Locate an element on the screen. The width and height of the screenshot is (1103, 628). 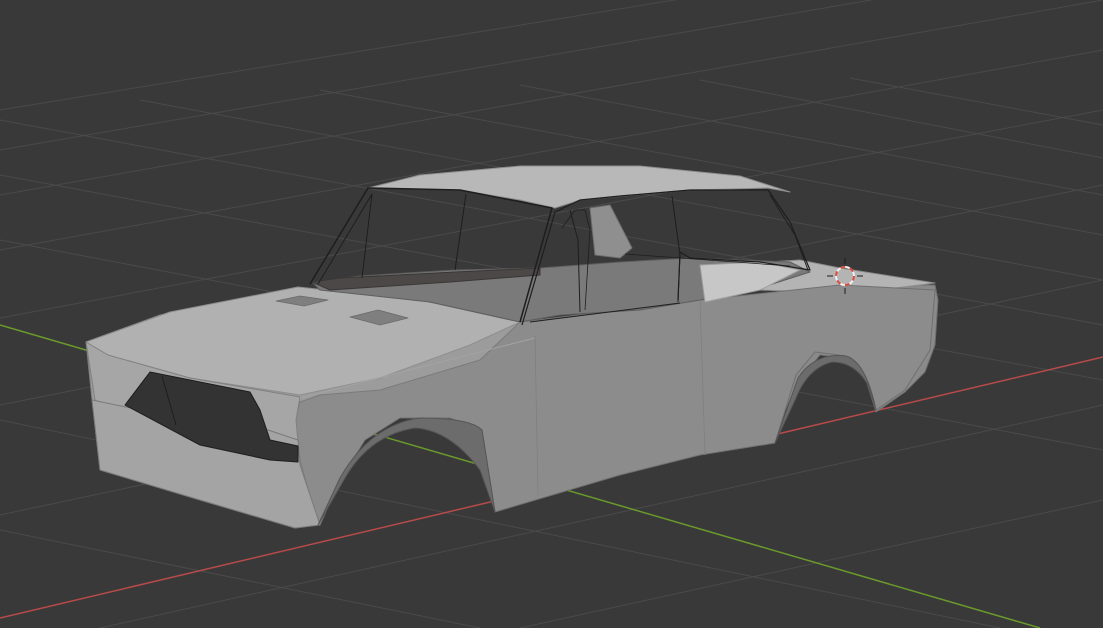
a-pillar-left is located at coordinates (345, 239).